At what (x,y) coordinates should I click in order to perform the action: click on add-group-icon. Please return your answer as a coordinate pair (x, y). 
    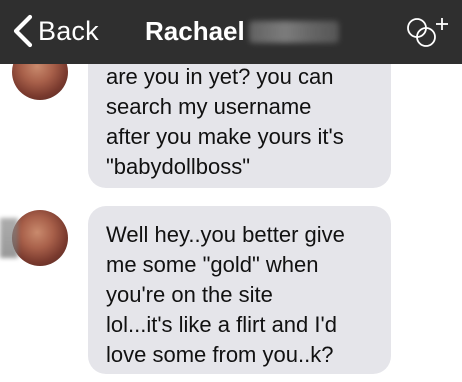
    Looking at the image, I should click on (427, 32).